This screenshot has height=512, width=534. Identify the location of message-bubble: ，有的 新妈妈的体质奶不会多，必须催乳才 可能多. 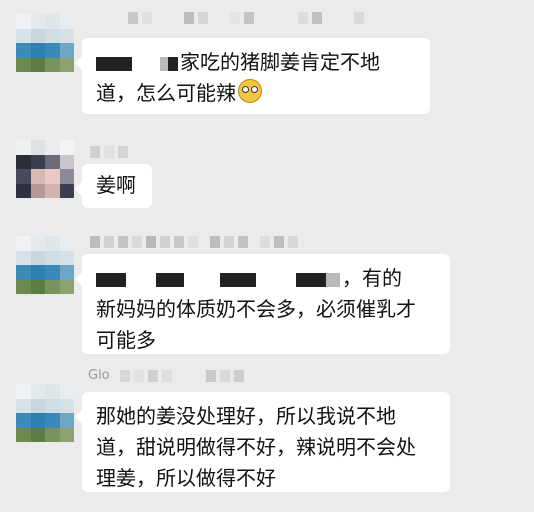
(262, 304).